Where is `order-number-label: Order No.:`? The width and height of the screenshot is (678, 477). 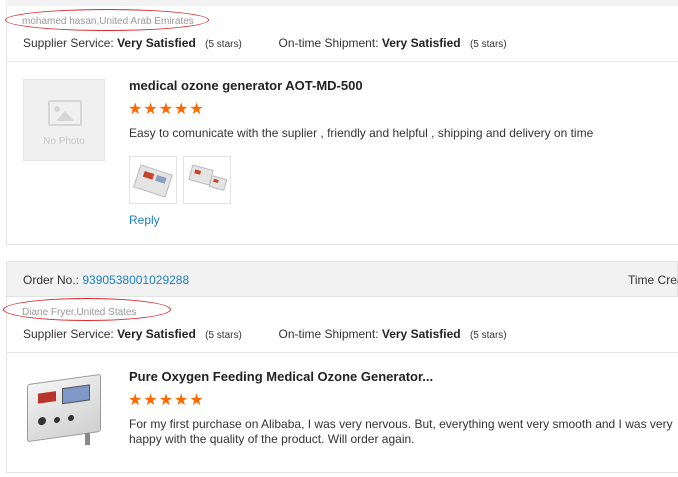 order-number-label: Order No.: is located at coordinates (51, 280).